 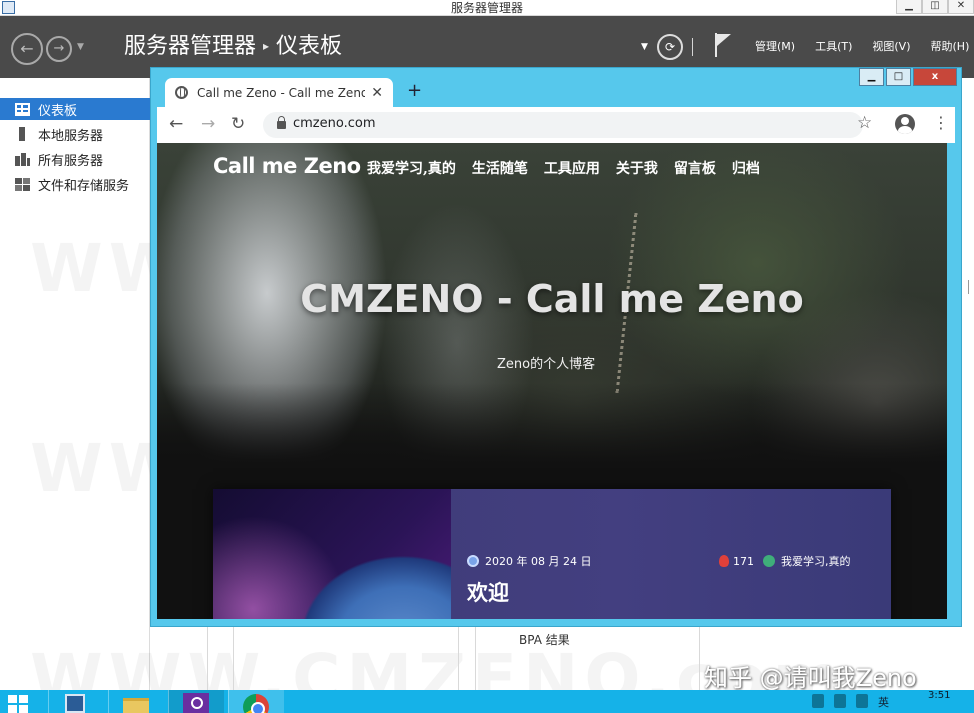 What do you see at coordinates (670, 47) in the screenshot?
I see `refresh-icon: ⟳` at bounding box center [670, 47].